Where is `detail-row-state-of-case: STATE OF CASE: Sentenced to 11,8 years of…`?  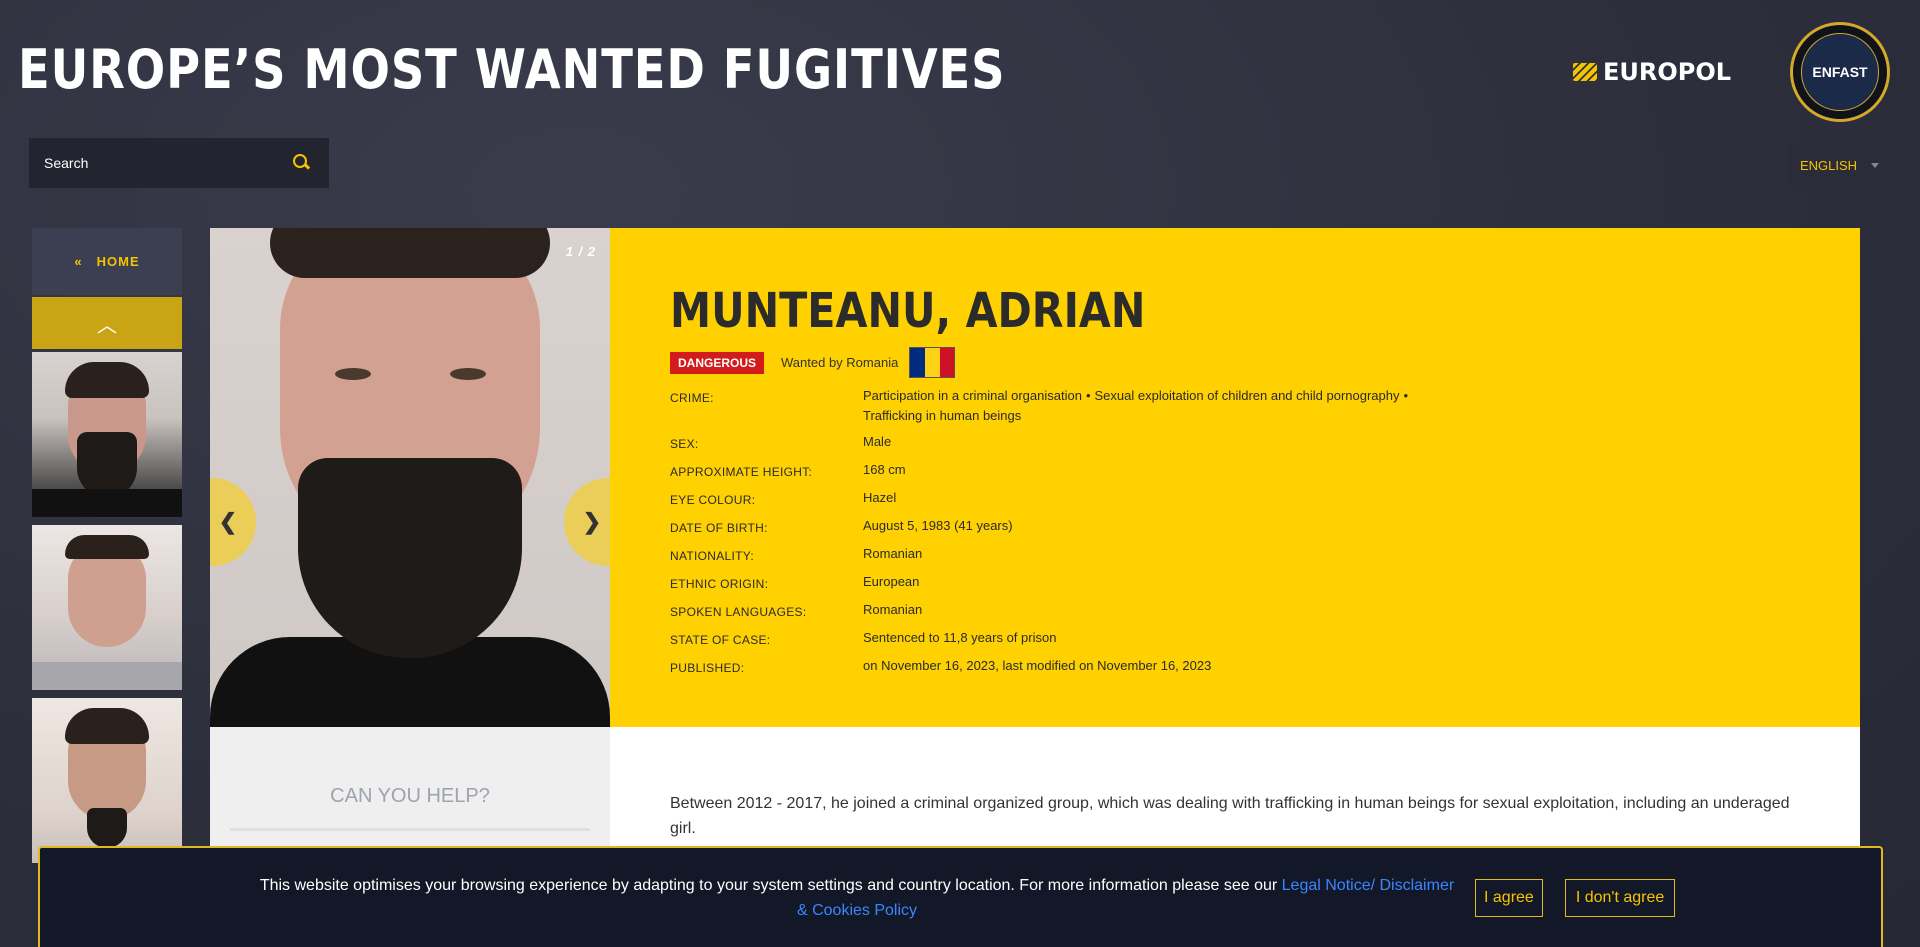 detail-row-state-of-case: STATE OF CASE: Sentenced to 11,8 years of… is located at coordinates (863, 638).